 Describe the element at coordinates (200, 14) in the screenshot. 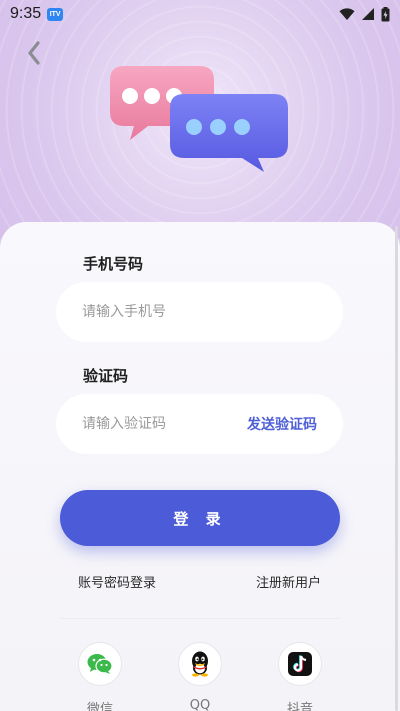

I see `status-bar: 9:35 ITV` at that location.